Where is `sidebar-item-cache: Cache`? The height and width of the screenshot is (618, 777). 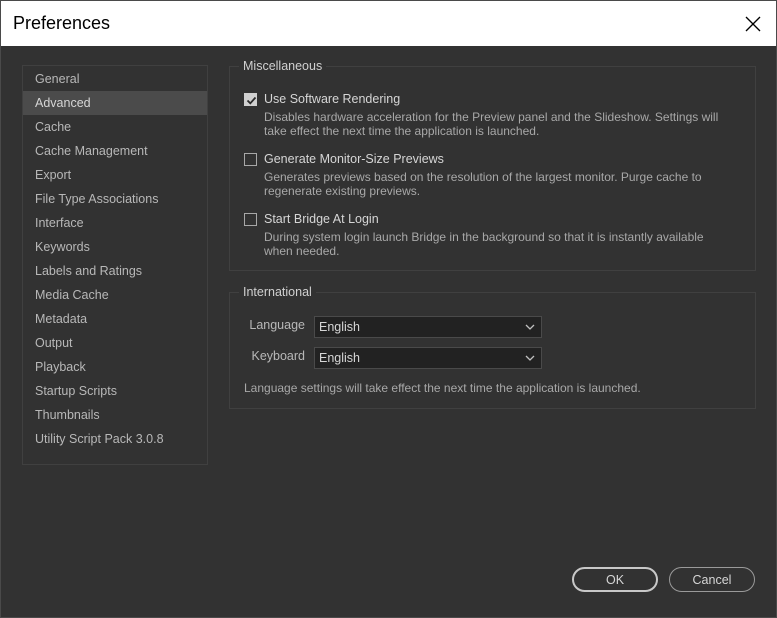 sidebar-item-cache: Cache is located at coordinates (115, 127).